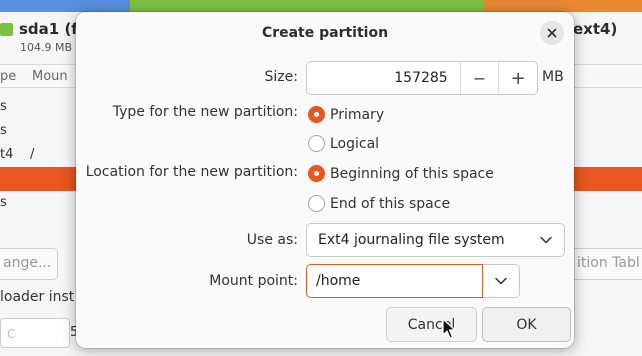 The image size is (642, 356). Describe the element at coordinates (316, 114) in the screenshot. I see `radio-primary-indicator` at that location.